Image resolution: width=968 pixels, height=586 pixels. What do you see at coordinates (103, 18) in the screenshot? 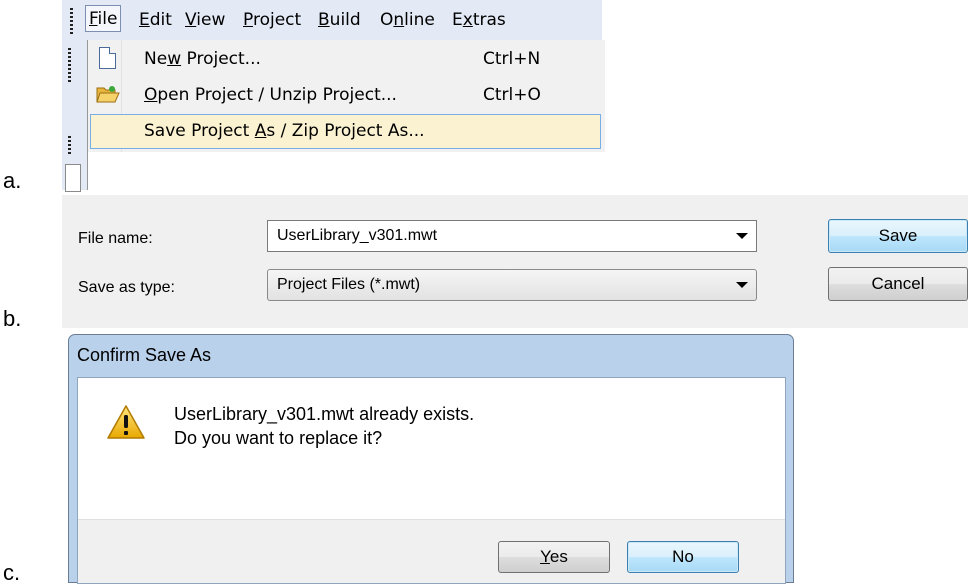
I see `menu-file: File` at bounding box center [103, 18].